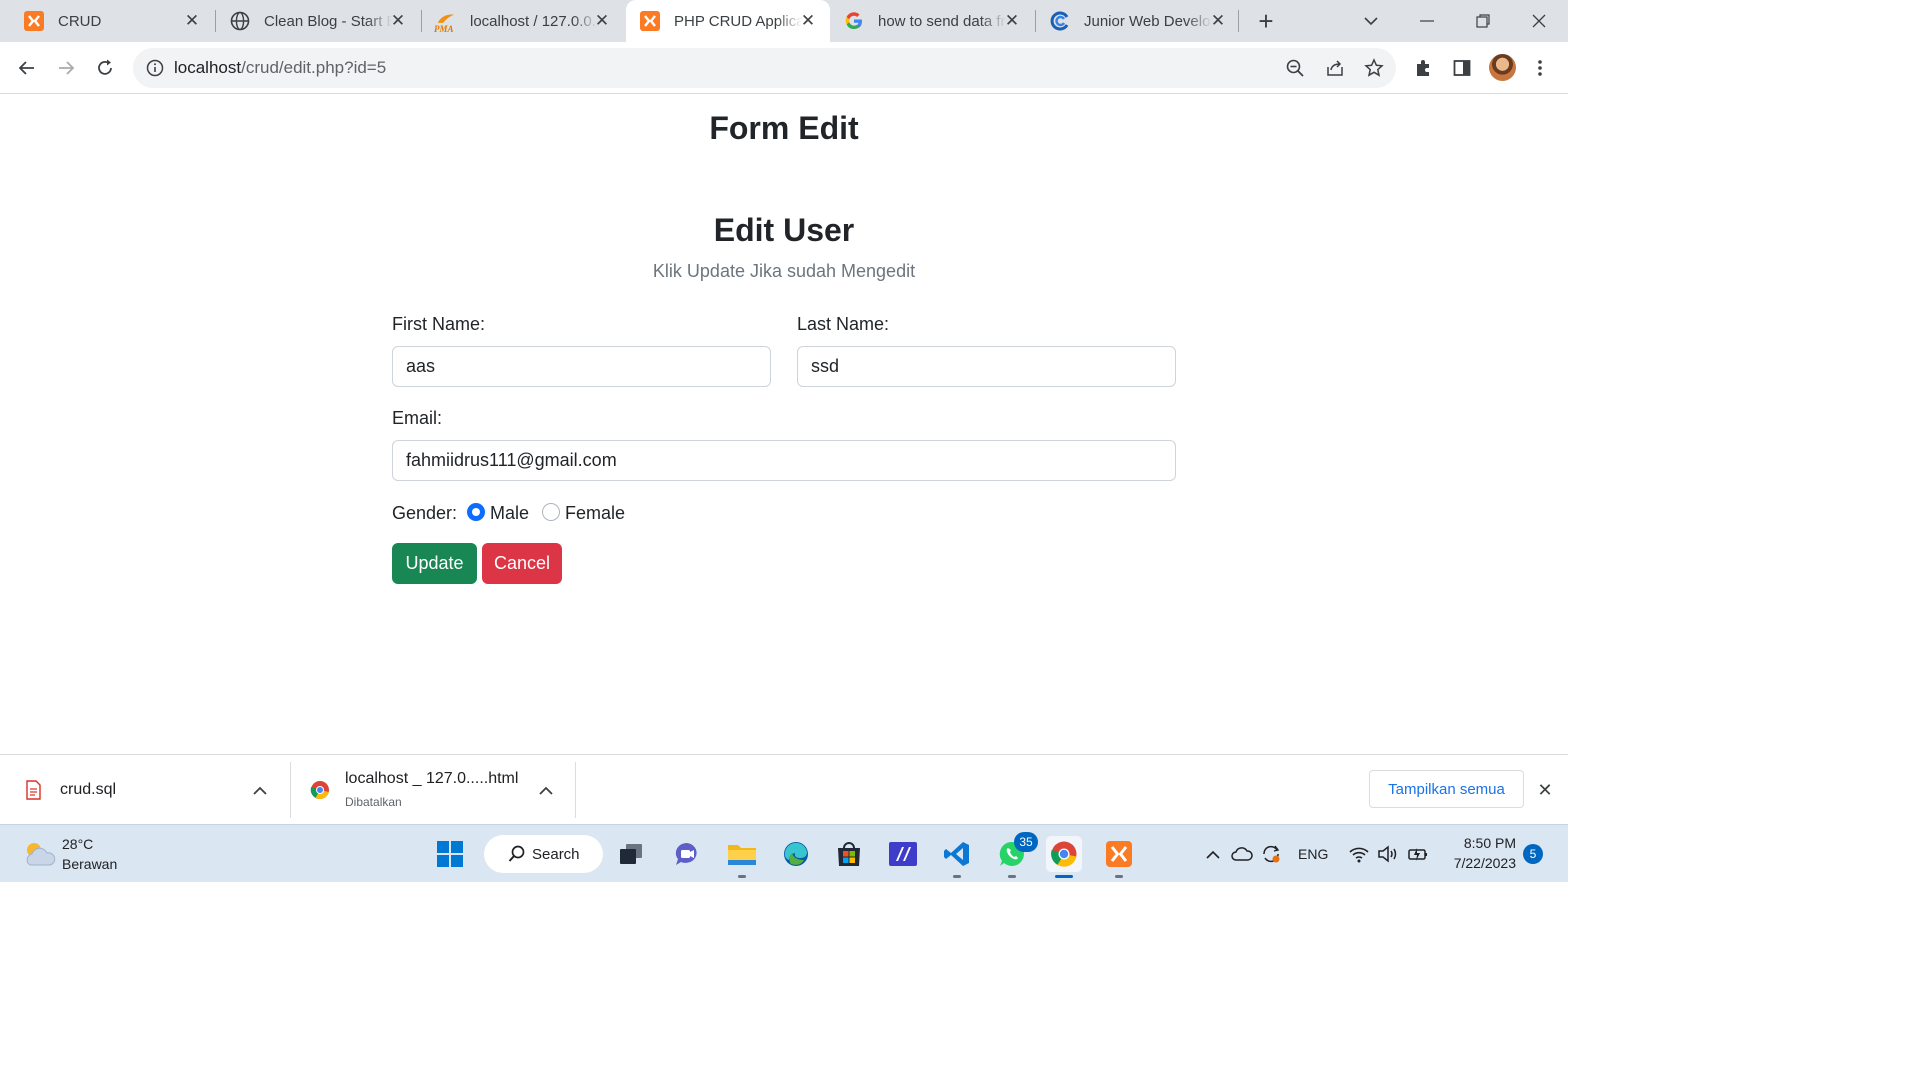 Image resolution: width=1920 pixels, height=1080 pixels. Describe the element at coordinates (650, 21) in the screenshot. I see `xampp-icon` at that location.